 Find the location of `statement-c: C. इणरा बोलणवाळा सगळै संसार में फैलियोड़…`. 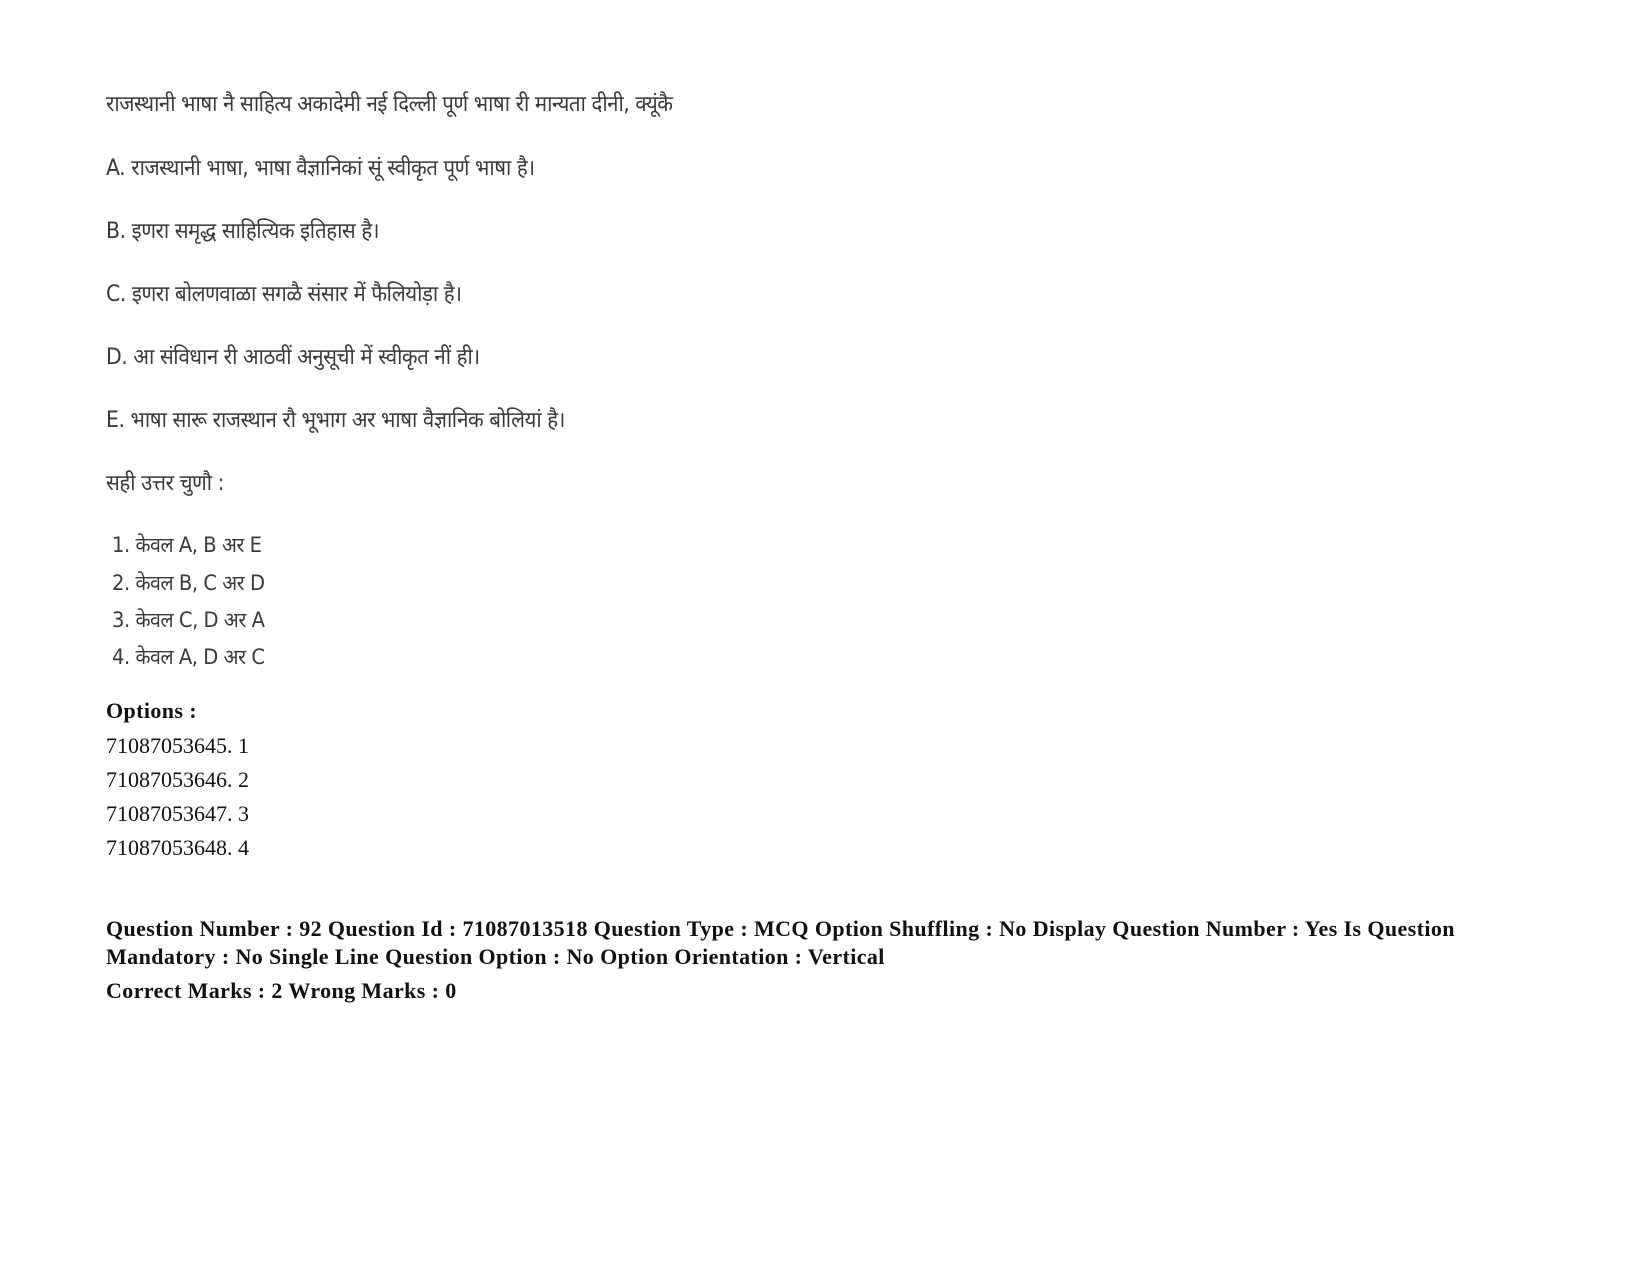

statement-c: C. इणरा बोलणवाळा सगळै संसार में फैलियोड़… is located at coordinates (284, 294).